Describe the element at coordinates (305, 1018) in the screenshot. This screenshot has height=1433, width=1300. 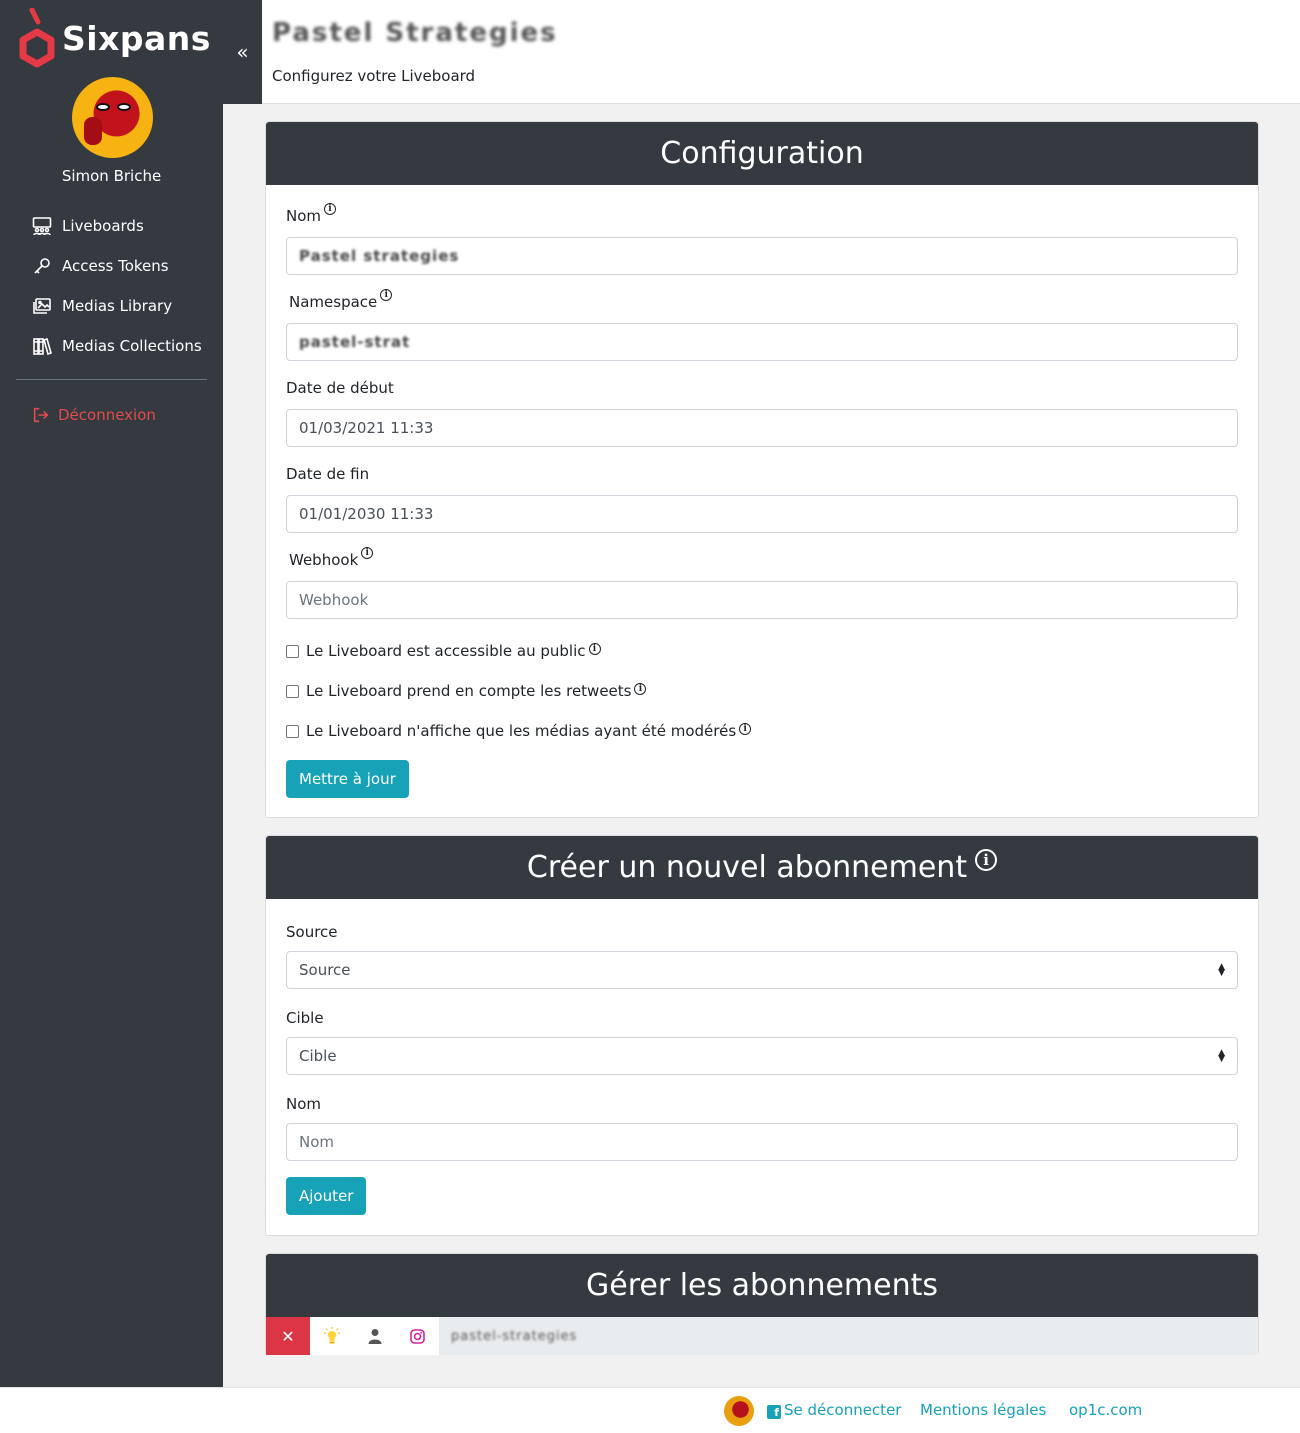
I see `cible-label: Cible` at that location.